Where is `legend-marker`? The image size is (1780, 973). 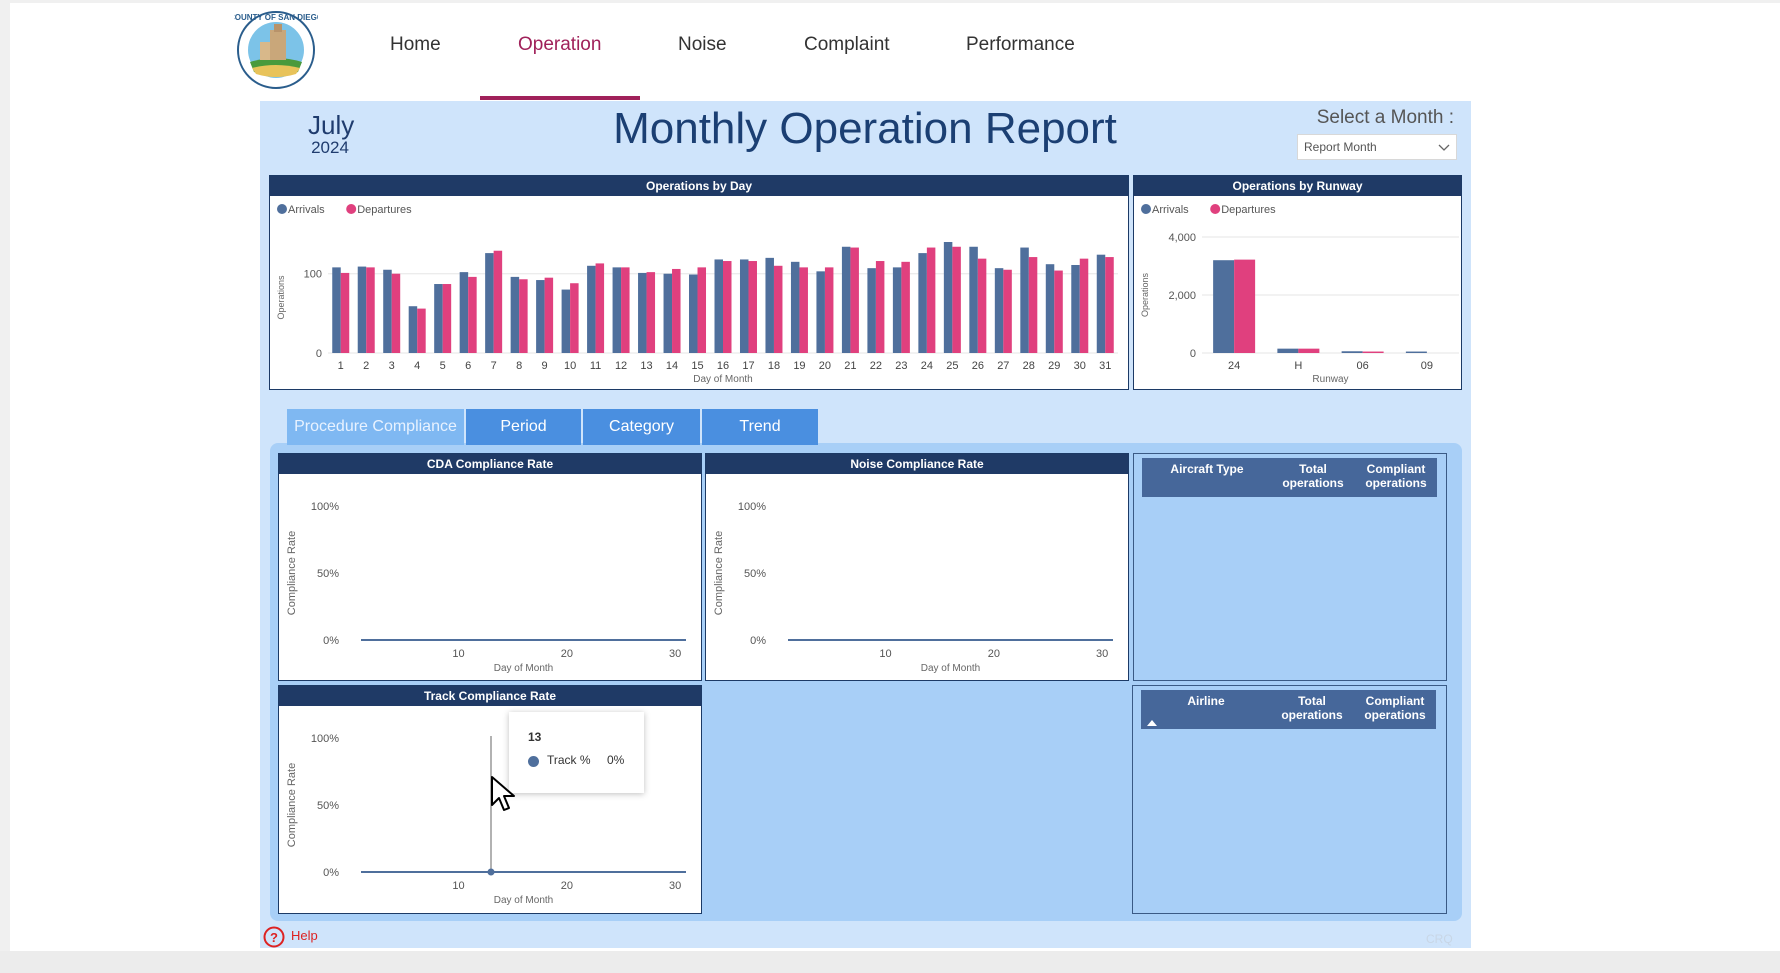 legend-marker is located at coordinates (1215, 209).